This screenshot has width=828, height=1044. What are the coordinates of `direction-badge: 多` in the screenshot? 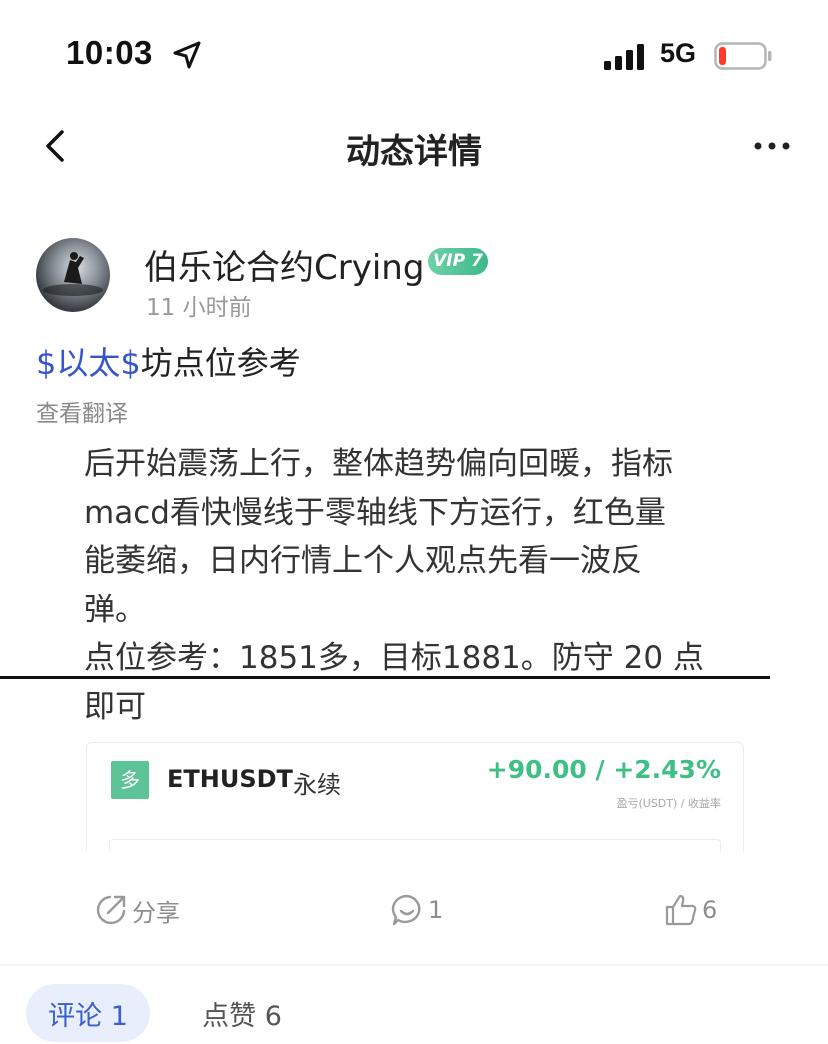 It's located at (130, 780).